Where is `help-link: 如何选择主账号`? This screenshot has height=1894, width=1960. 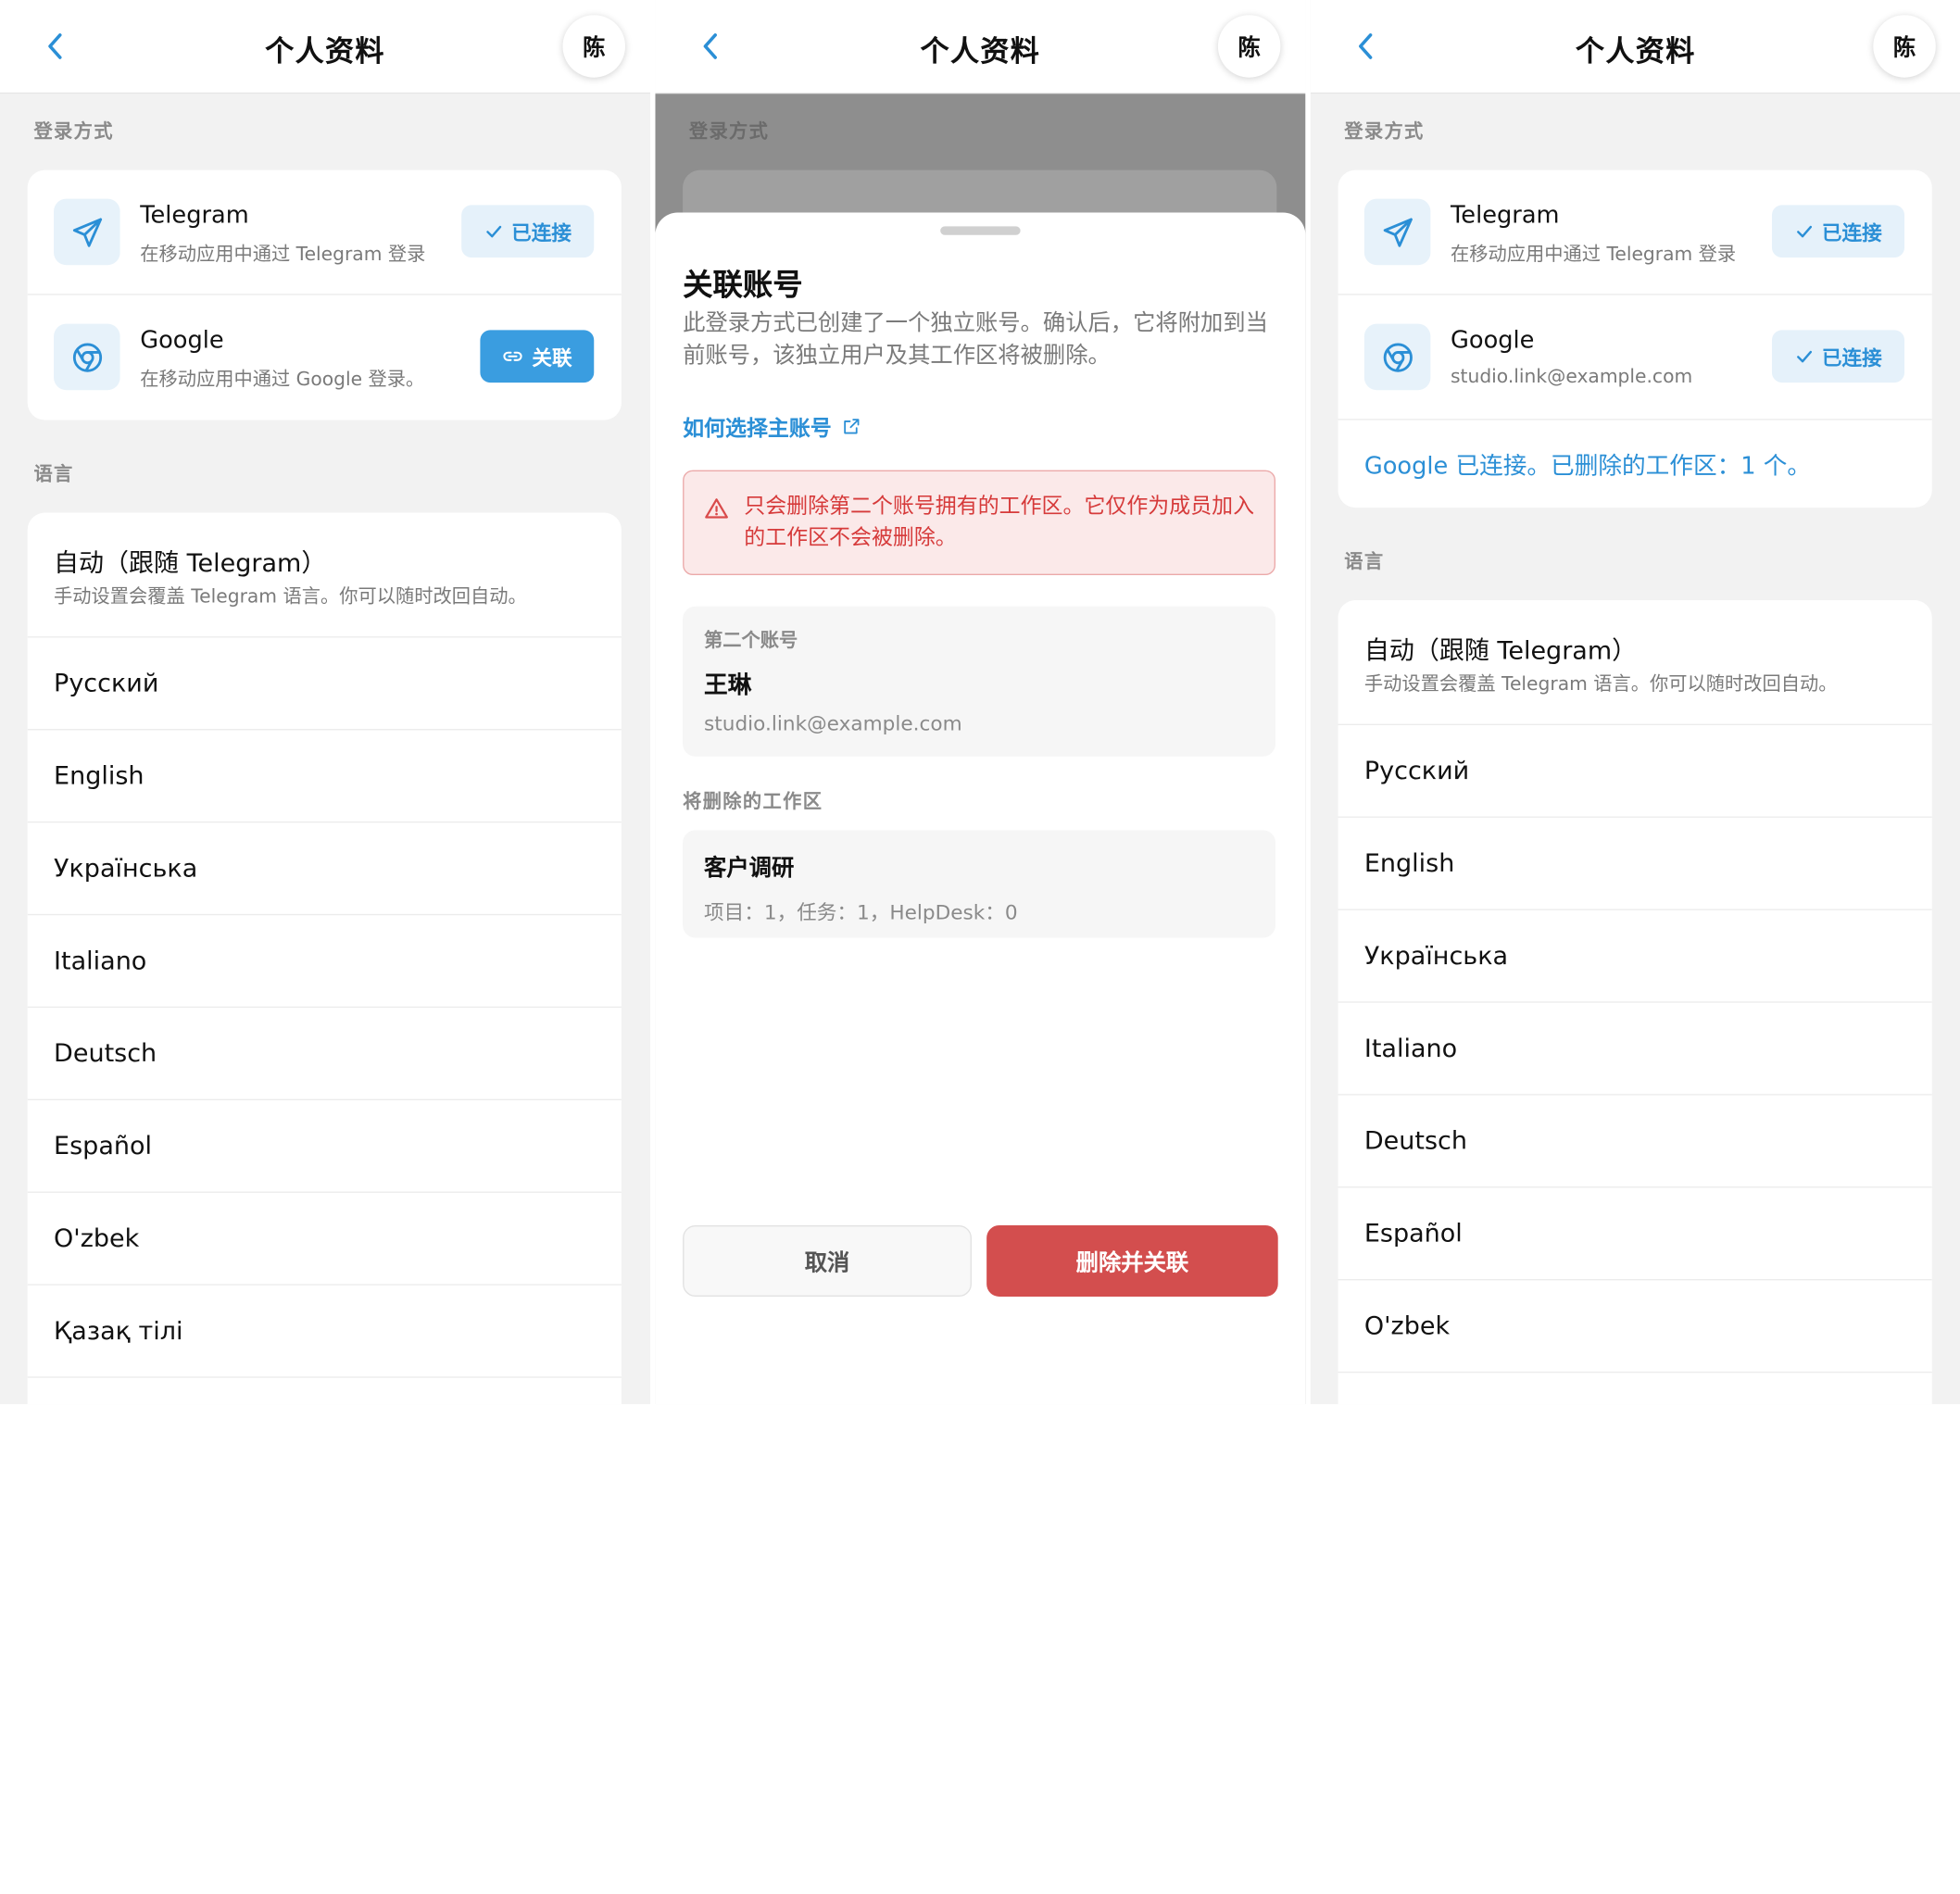 help-link: 如何选择主账号 is located at coordinates (772, 426).